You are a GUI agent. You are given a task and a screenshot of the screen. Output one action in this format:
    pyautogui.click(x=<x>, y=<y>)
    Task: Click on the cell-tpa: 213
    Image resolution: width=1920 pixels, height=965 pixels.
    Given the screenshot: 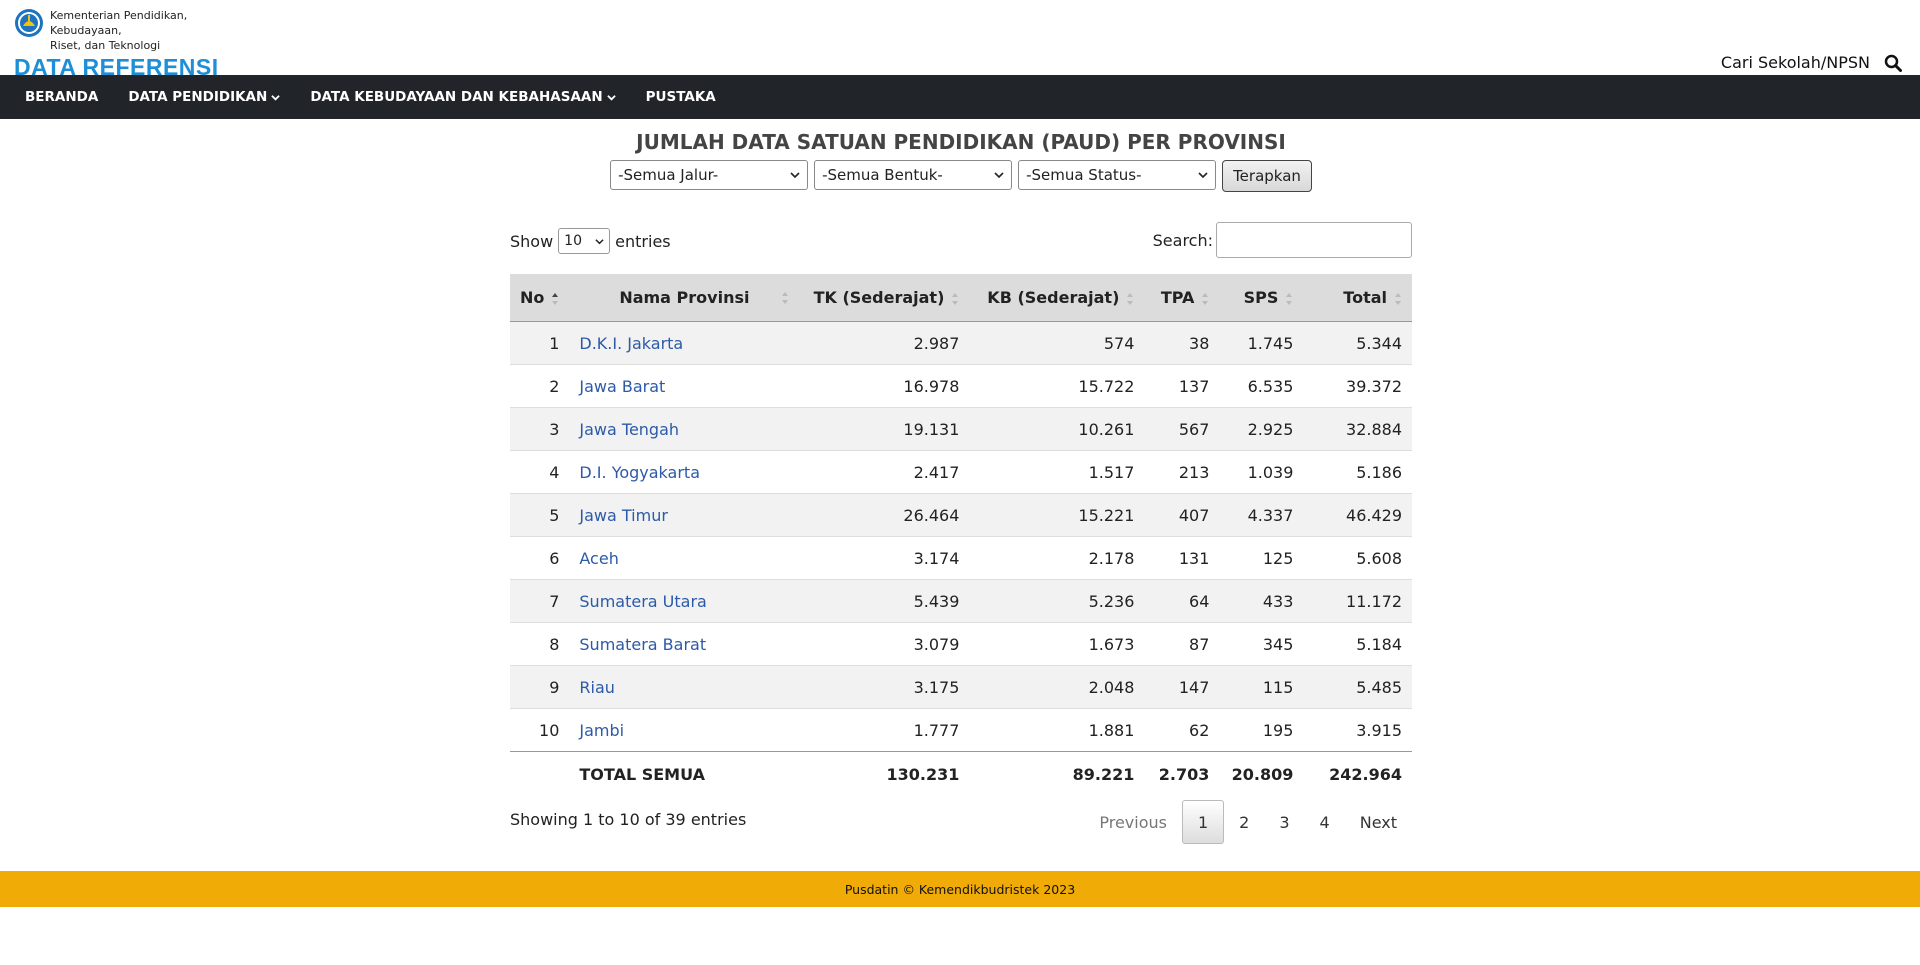 What is the action you would take?
    pyautogui.click(x=1182, y=472)
    